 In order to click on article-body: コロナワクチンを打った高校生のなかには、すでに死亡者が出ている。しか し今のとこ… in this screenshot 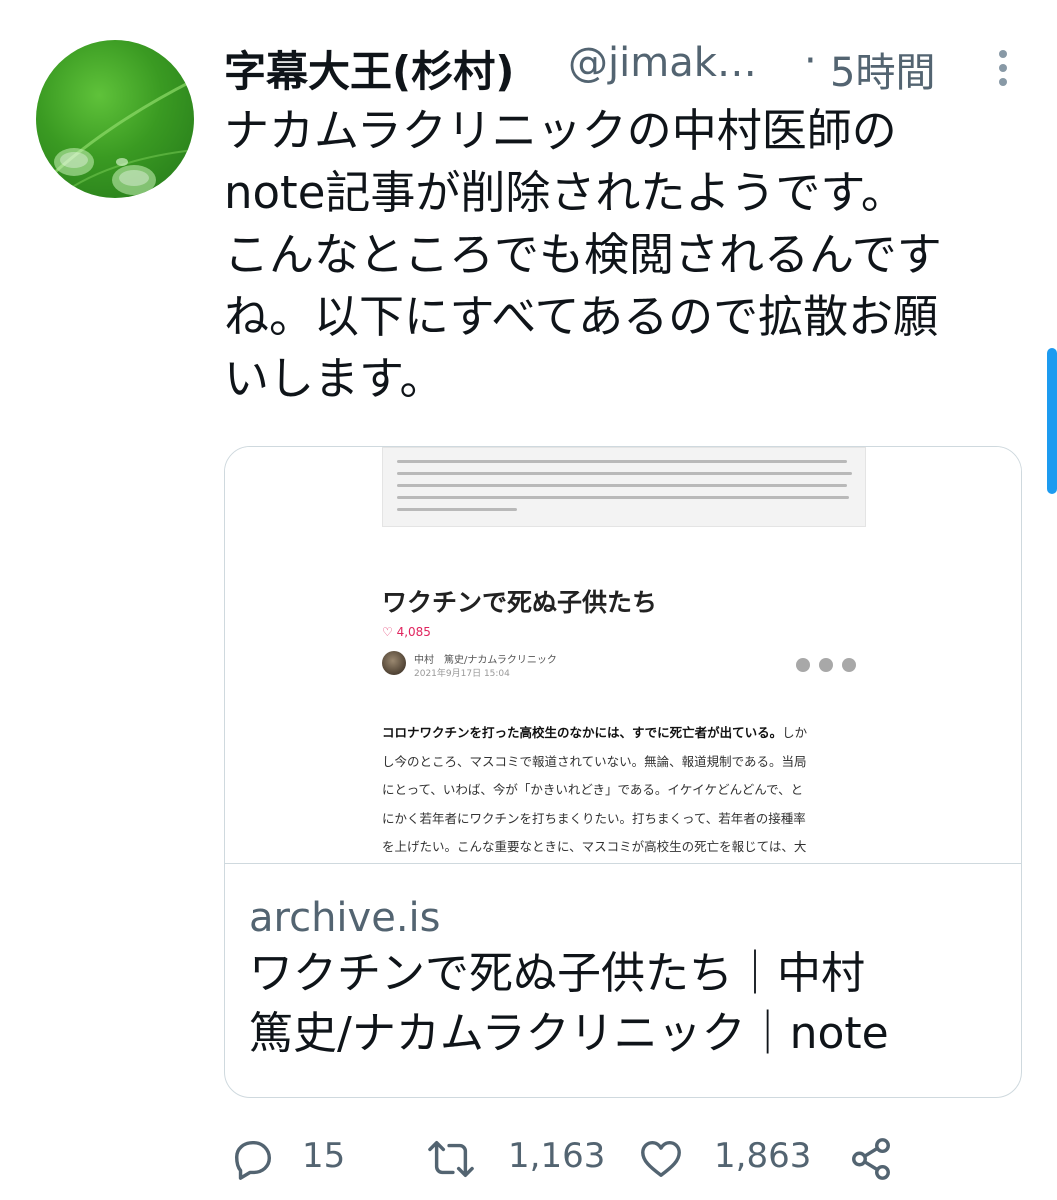, I will do `click(623, 790)`.